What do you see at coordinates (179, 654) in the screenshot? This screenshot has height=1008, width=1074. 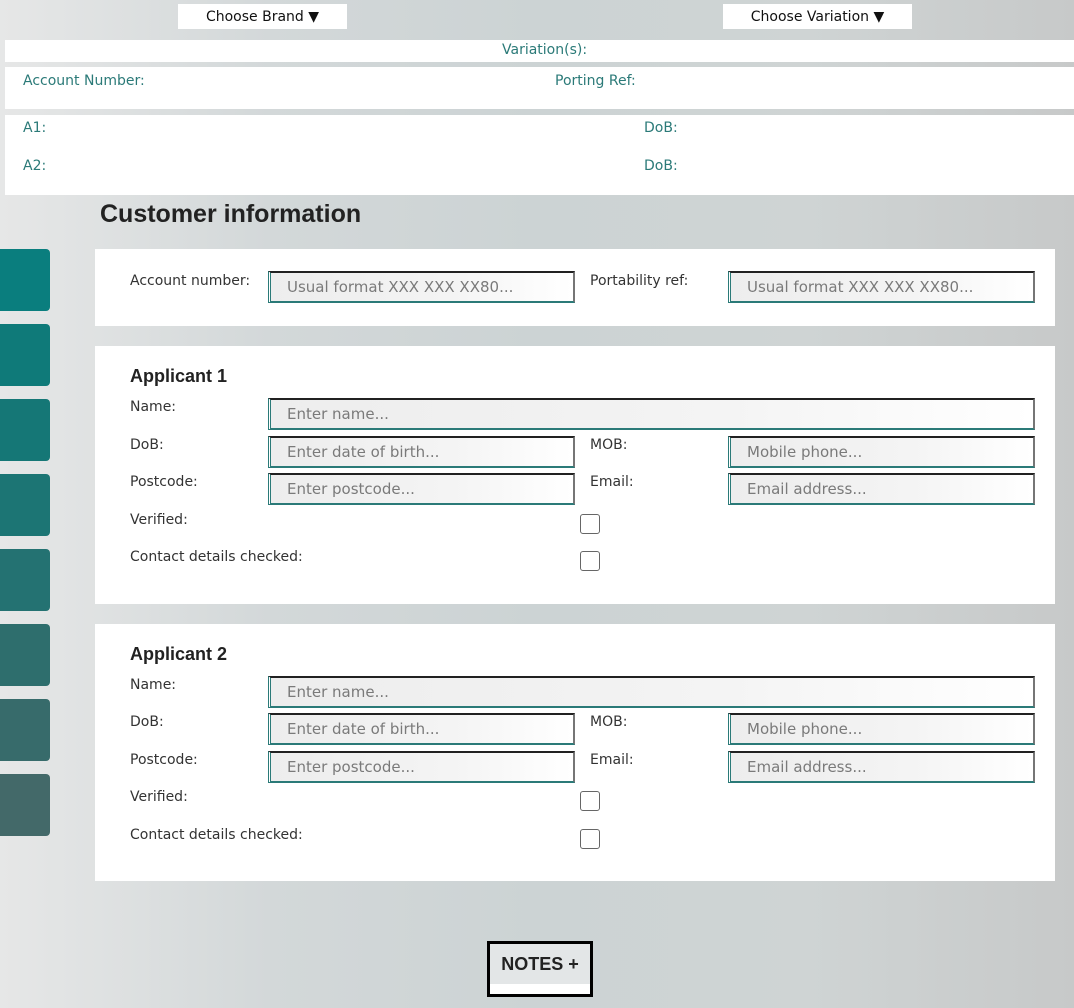 I see `applicant-2-title: Applicant 2` at bounding box center [179, 654].